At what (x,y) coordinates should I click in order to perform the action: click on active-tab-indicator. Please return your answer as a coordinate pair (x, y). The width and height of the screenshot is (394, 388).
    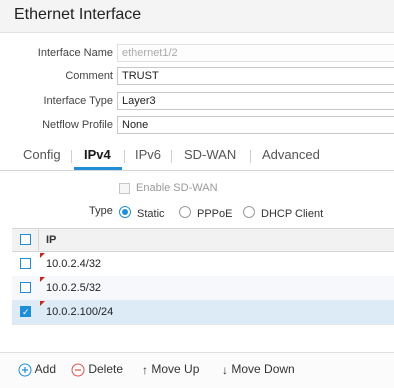
    Looking at the image, I should click on (98, 168).